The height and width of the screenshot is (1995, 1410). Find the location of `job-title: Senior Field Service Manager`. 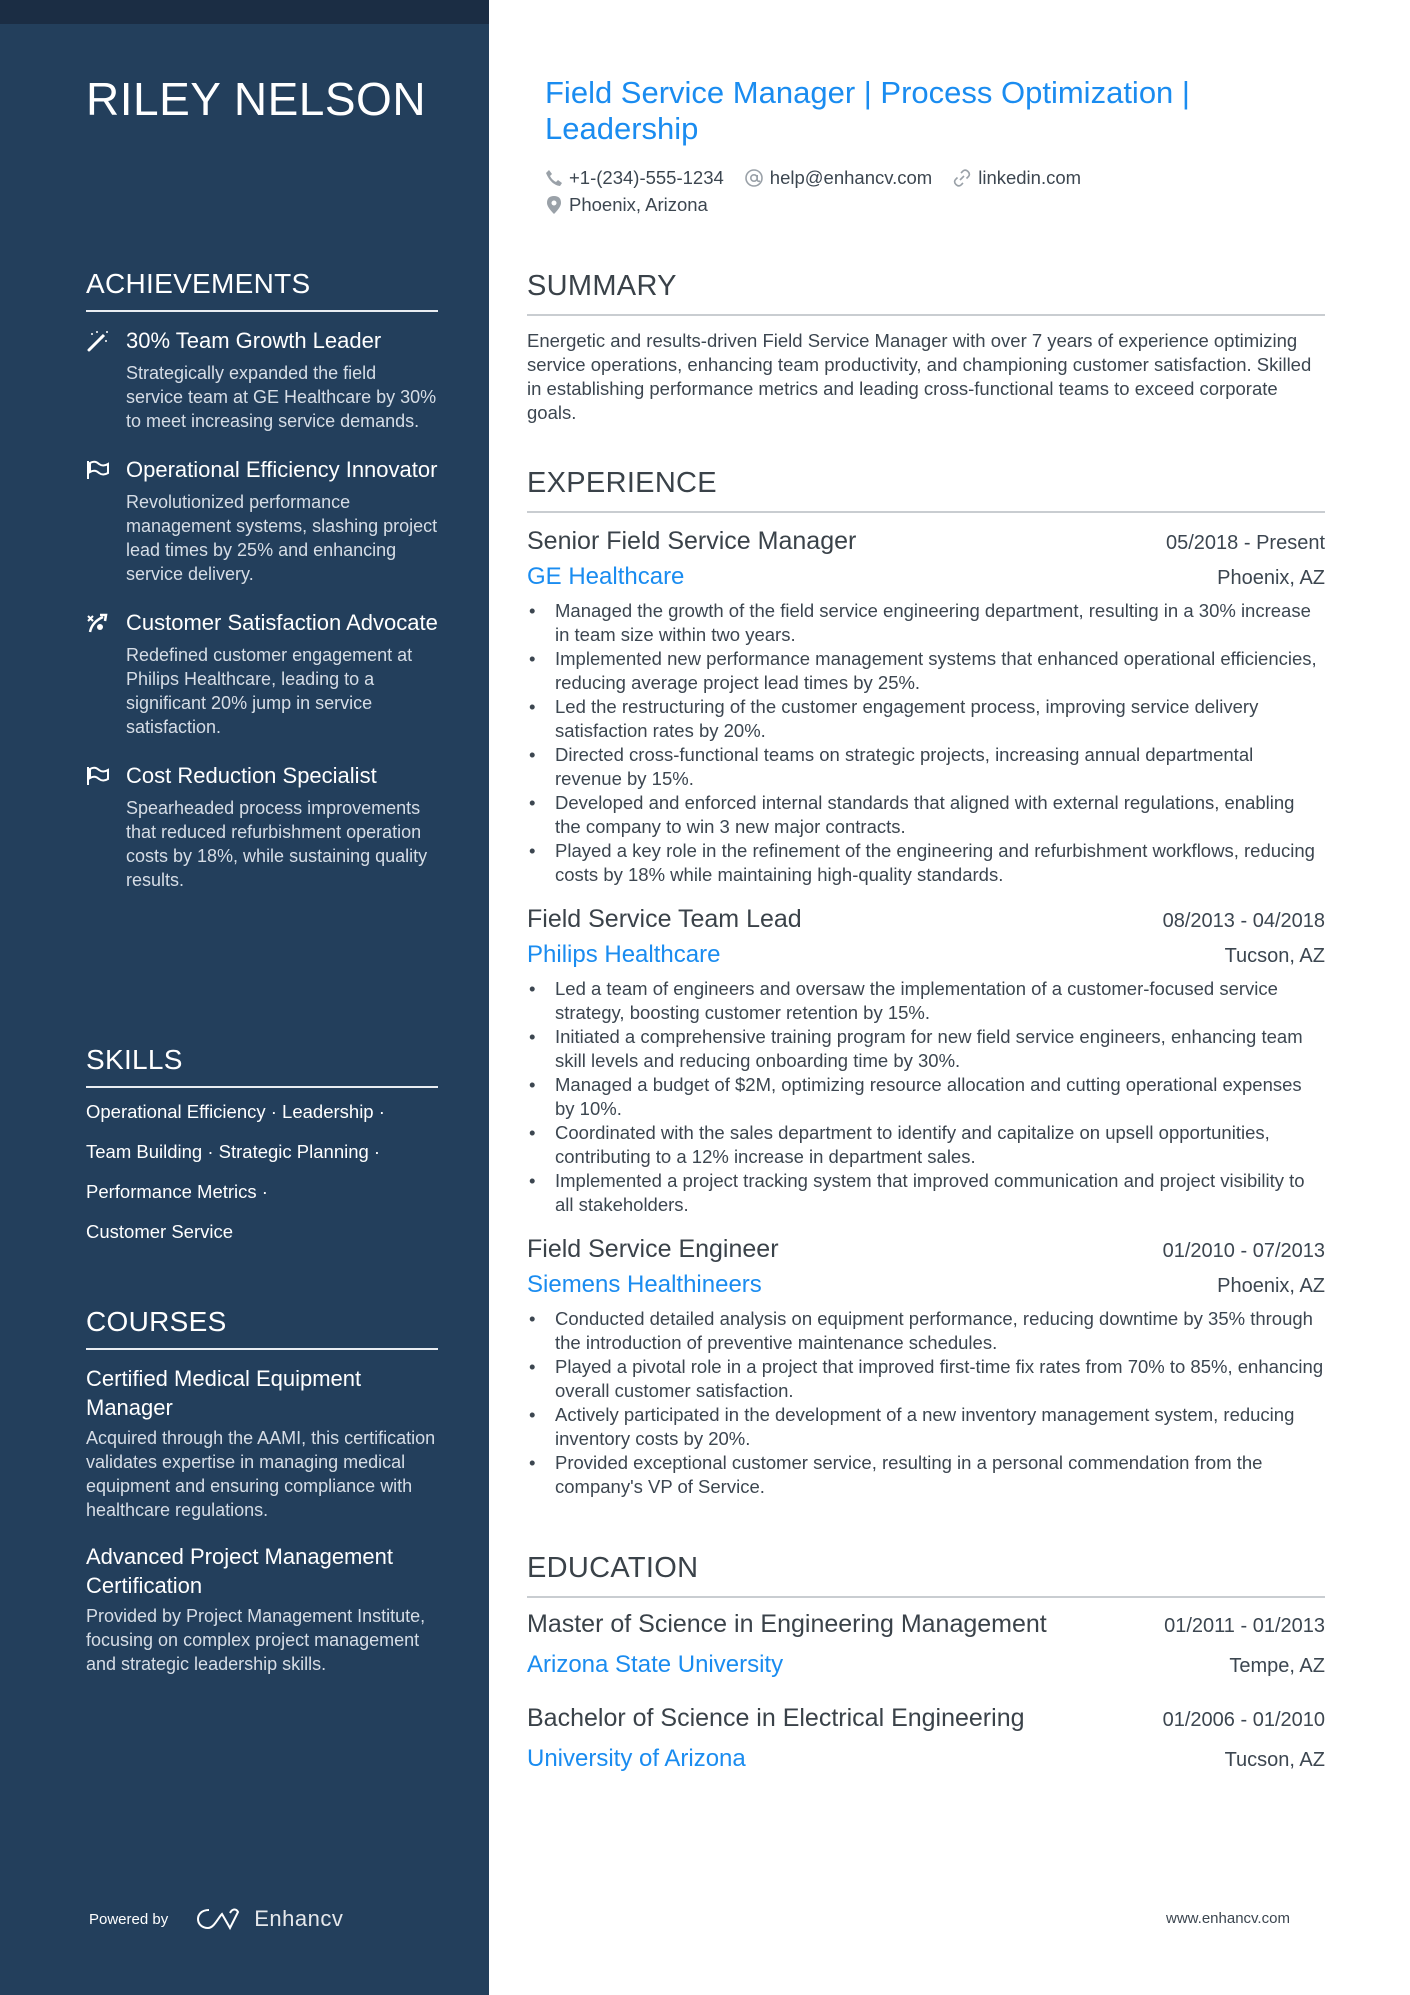

job-title: Senior Field Service Manager is located at coordinates (692, 541).